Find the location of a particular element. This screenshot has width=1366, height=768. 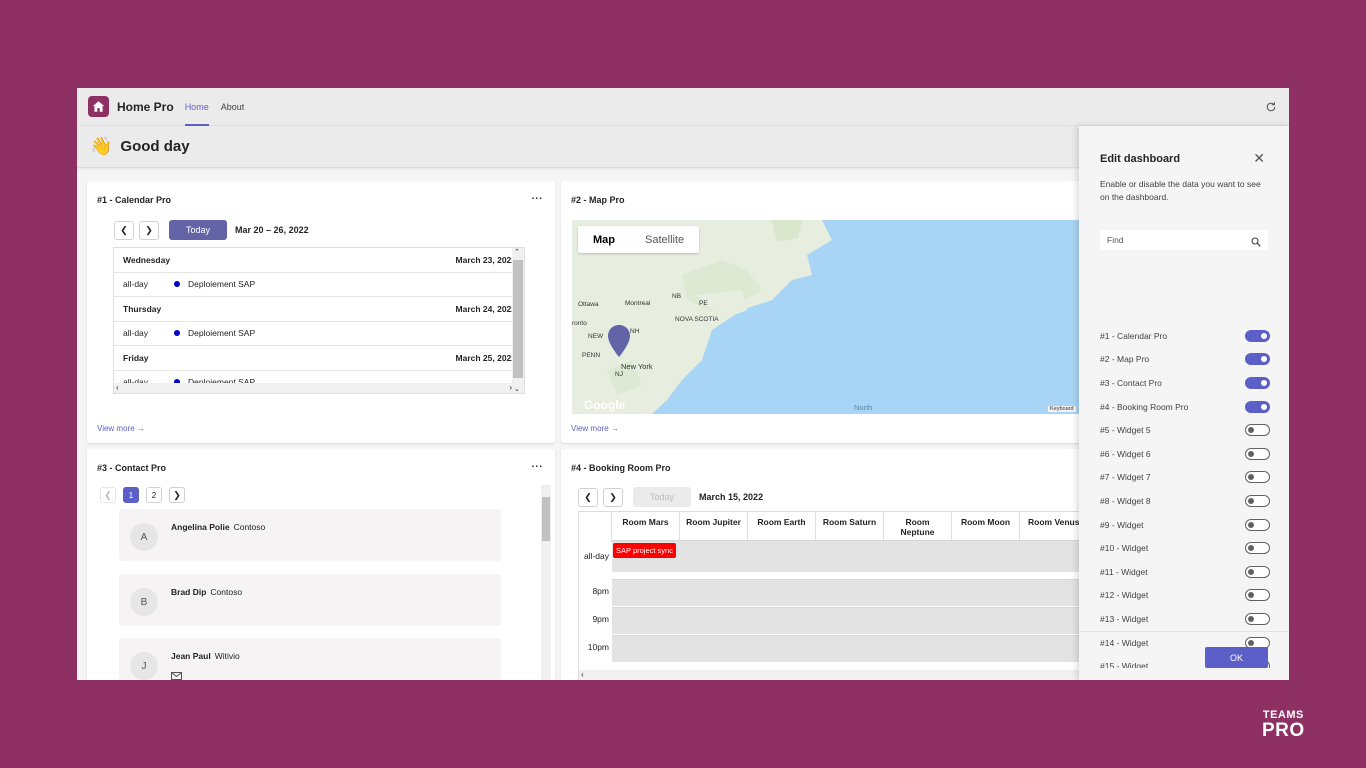

booking-toolbar: ❮ ❯ Today March 15, 2022 is located at coordinates (670, 497).